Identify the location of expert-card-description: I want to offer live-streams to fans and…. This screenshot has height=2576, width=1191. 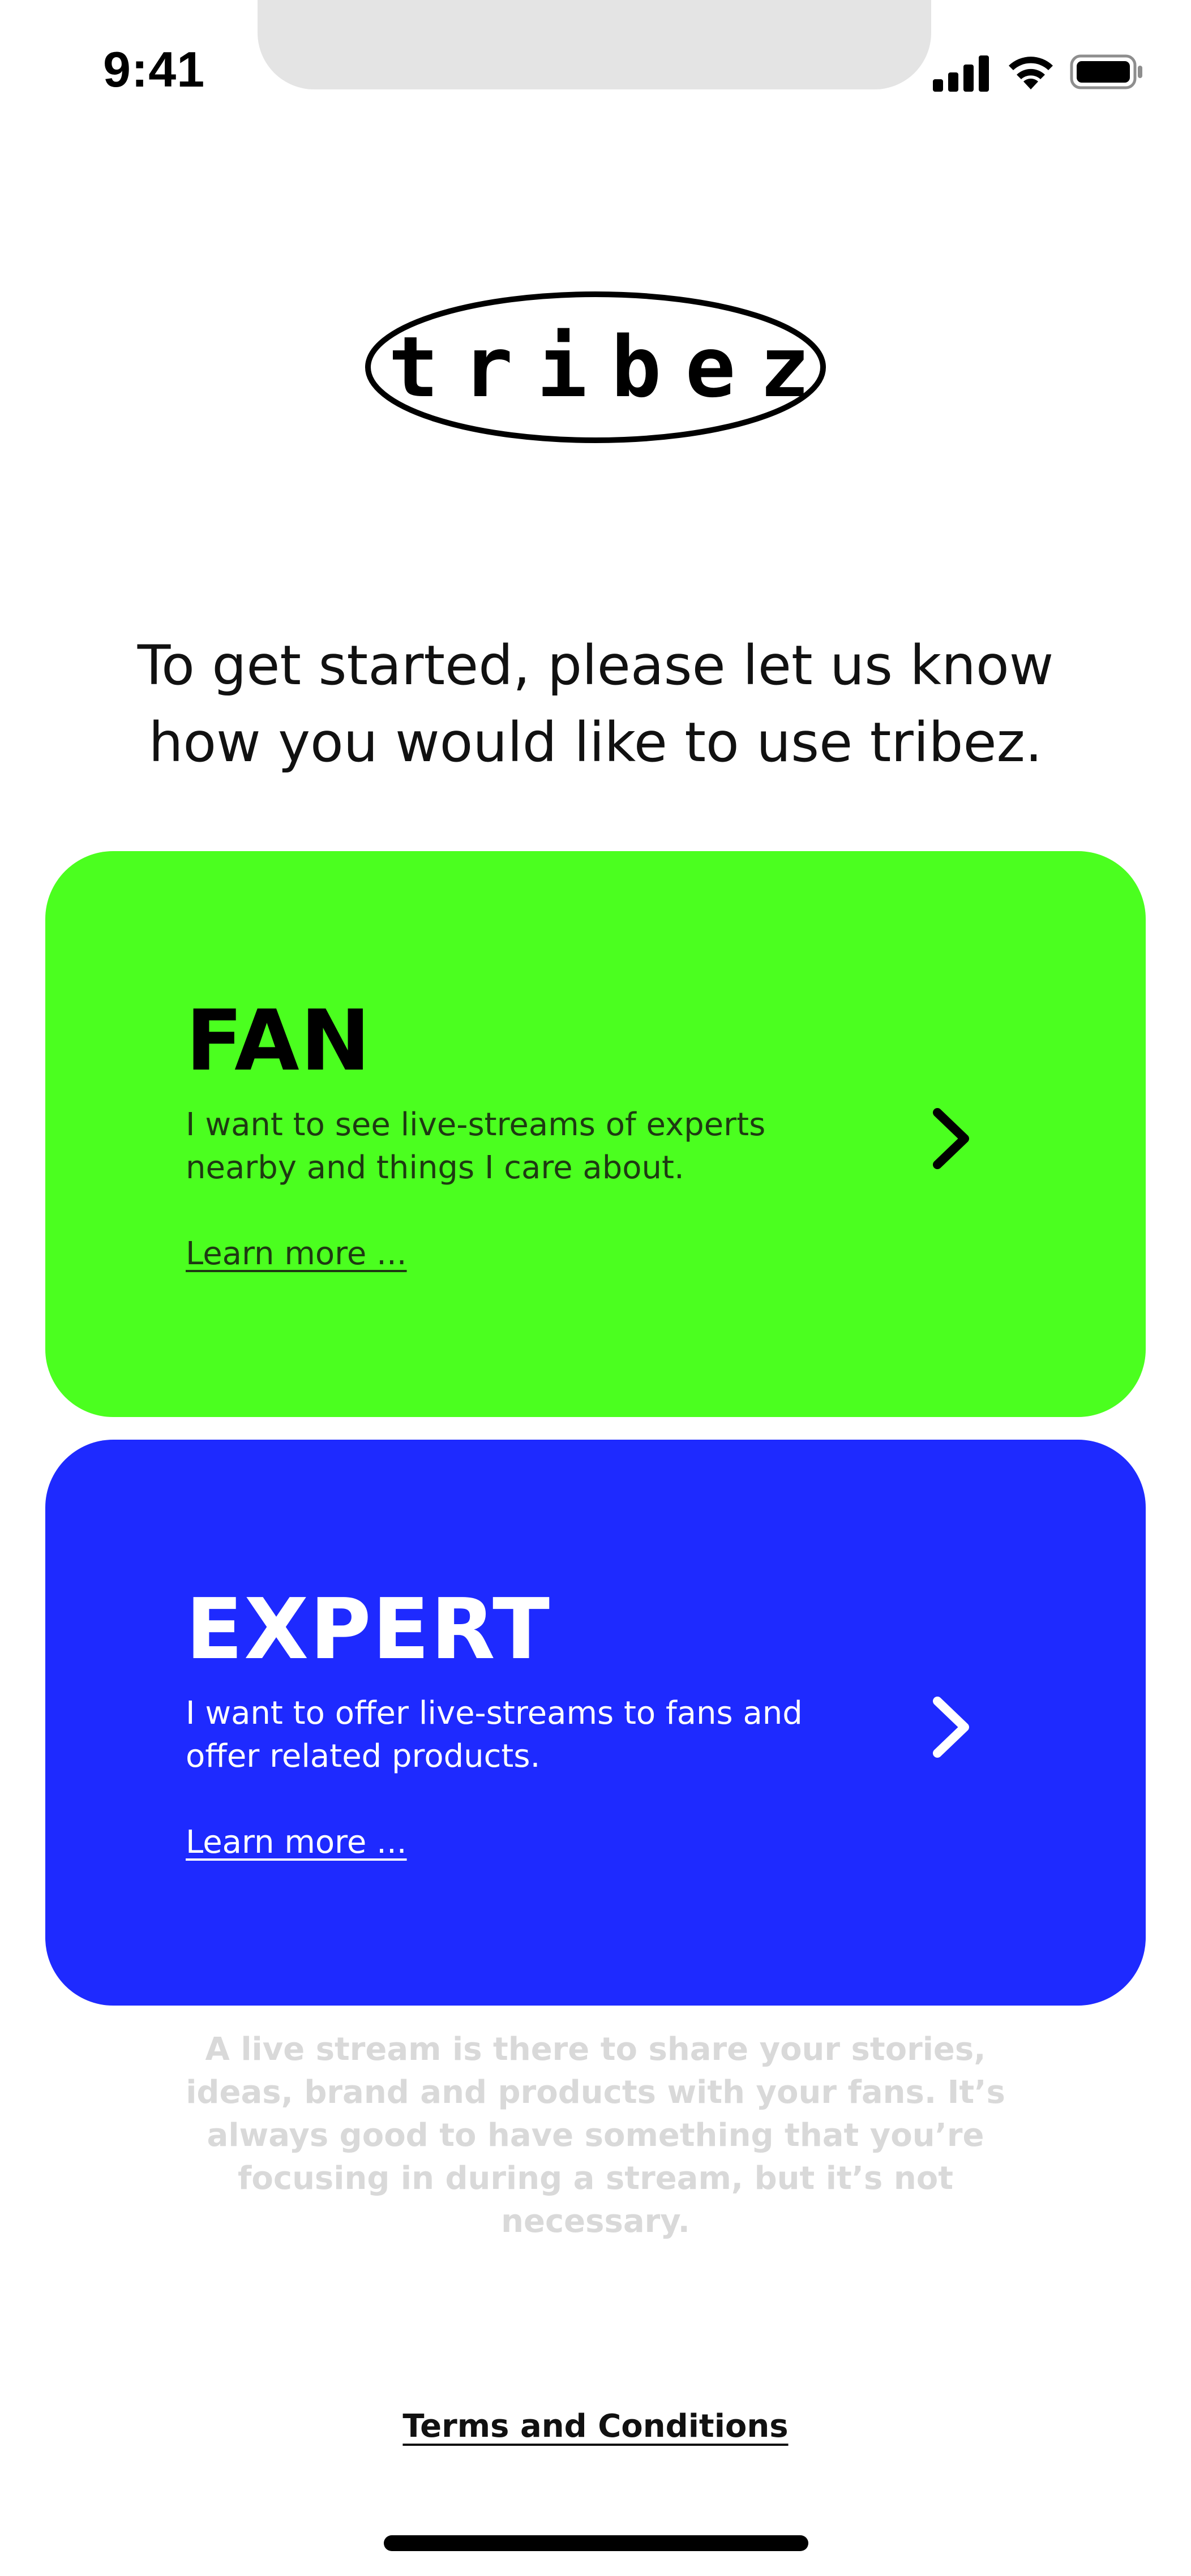
(494, 1735).